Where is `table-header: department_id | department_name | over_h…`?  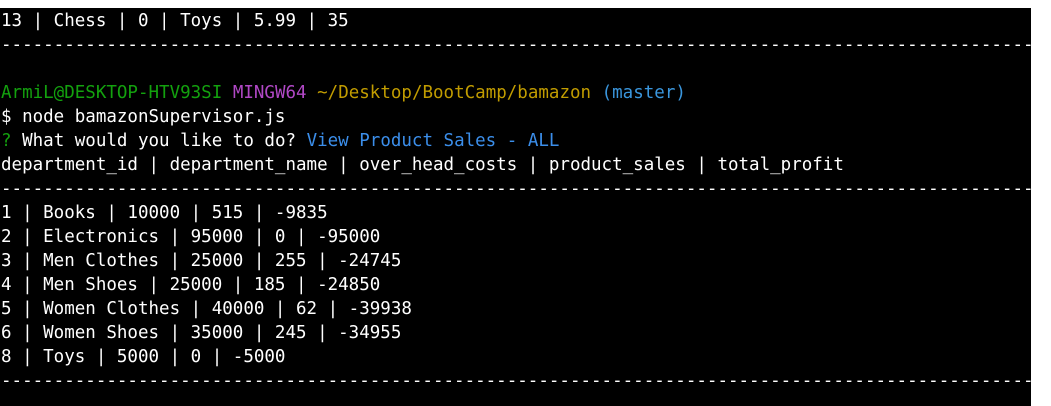
table-header: department_id | department_name | over_h… is located at coordinates (422, 165).